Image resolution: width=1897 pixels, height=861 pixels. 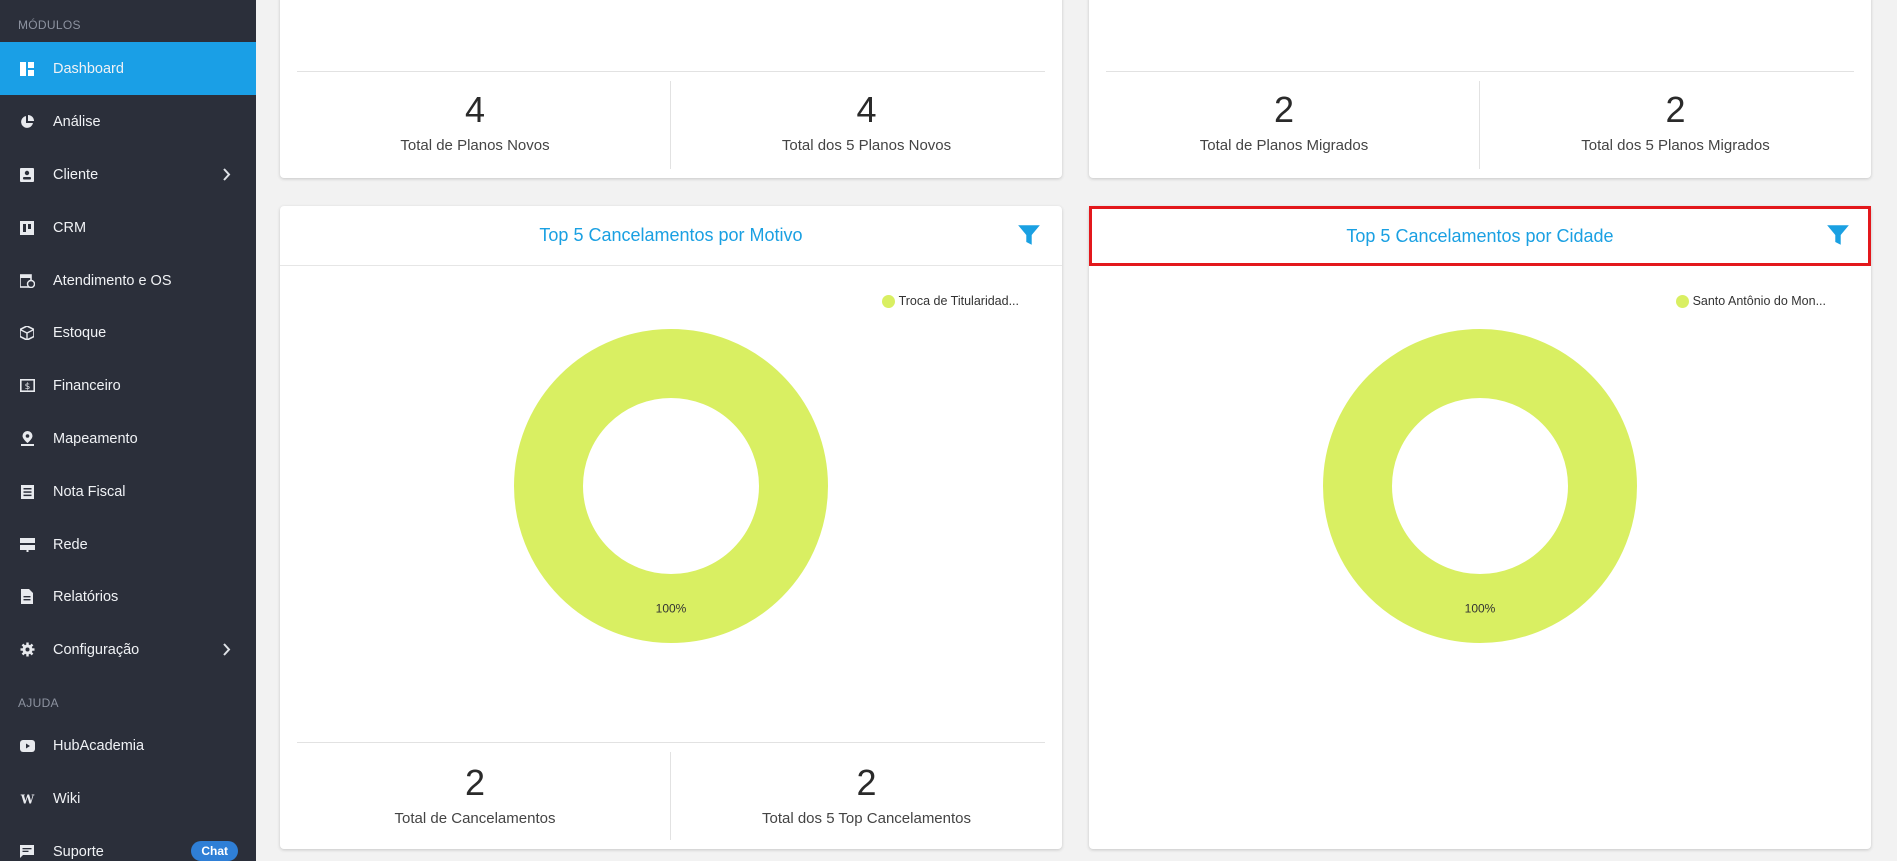 I want to click on sidebar-item-crm: CRM, so click(x=128, y=227).